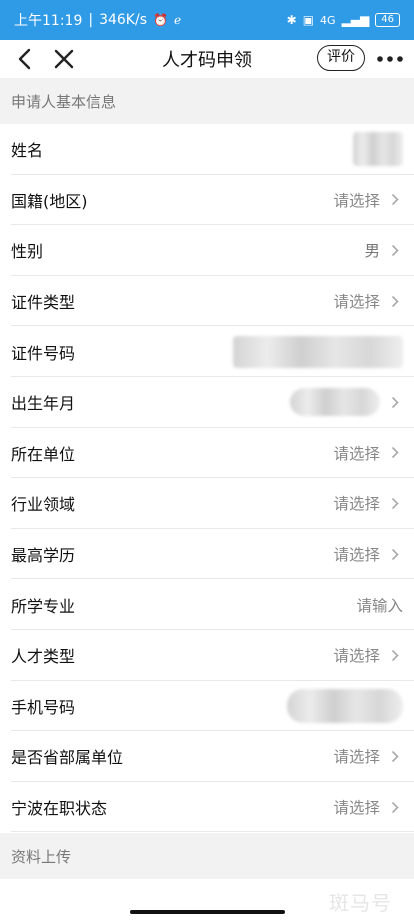  I want to click on chevron-left-icon, so click(24, 59).